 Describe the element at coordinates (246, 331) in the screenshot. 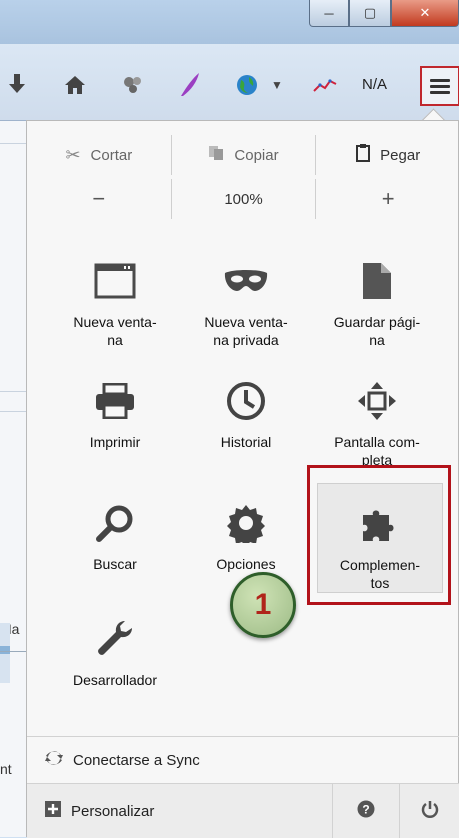

I see `tile-label: Nueva venta-na privada` at that location.